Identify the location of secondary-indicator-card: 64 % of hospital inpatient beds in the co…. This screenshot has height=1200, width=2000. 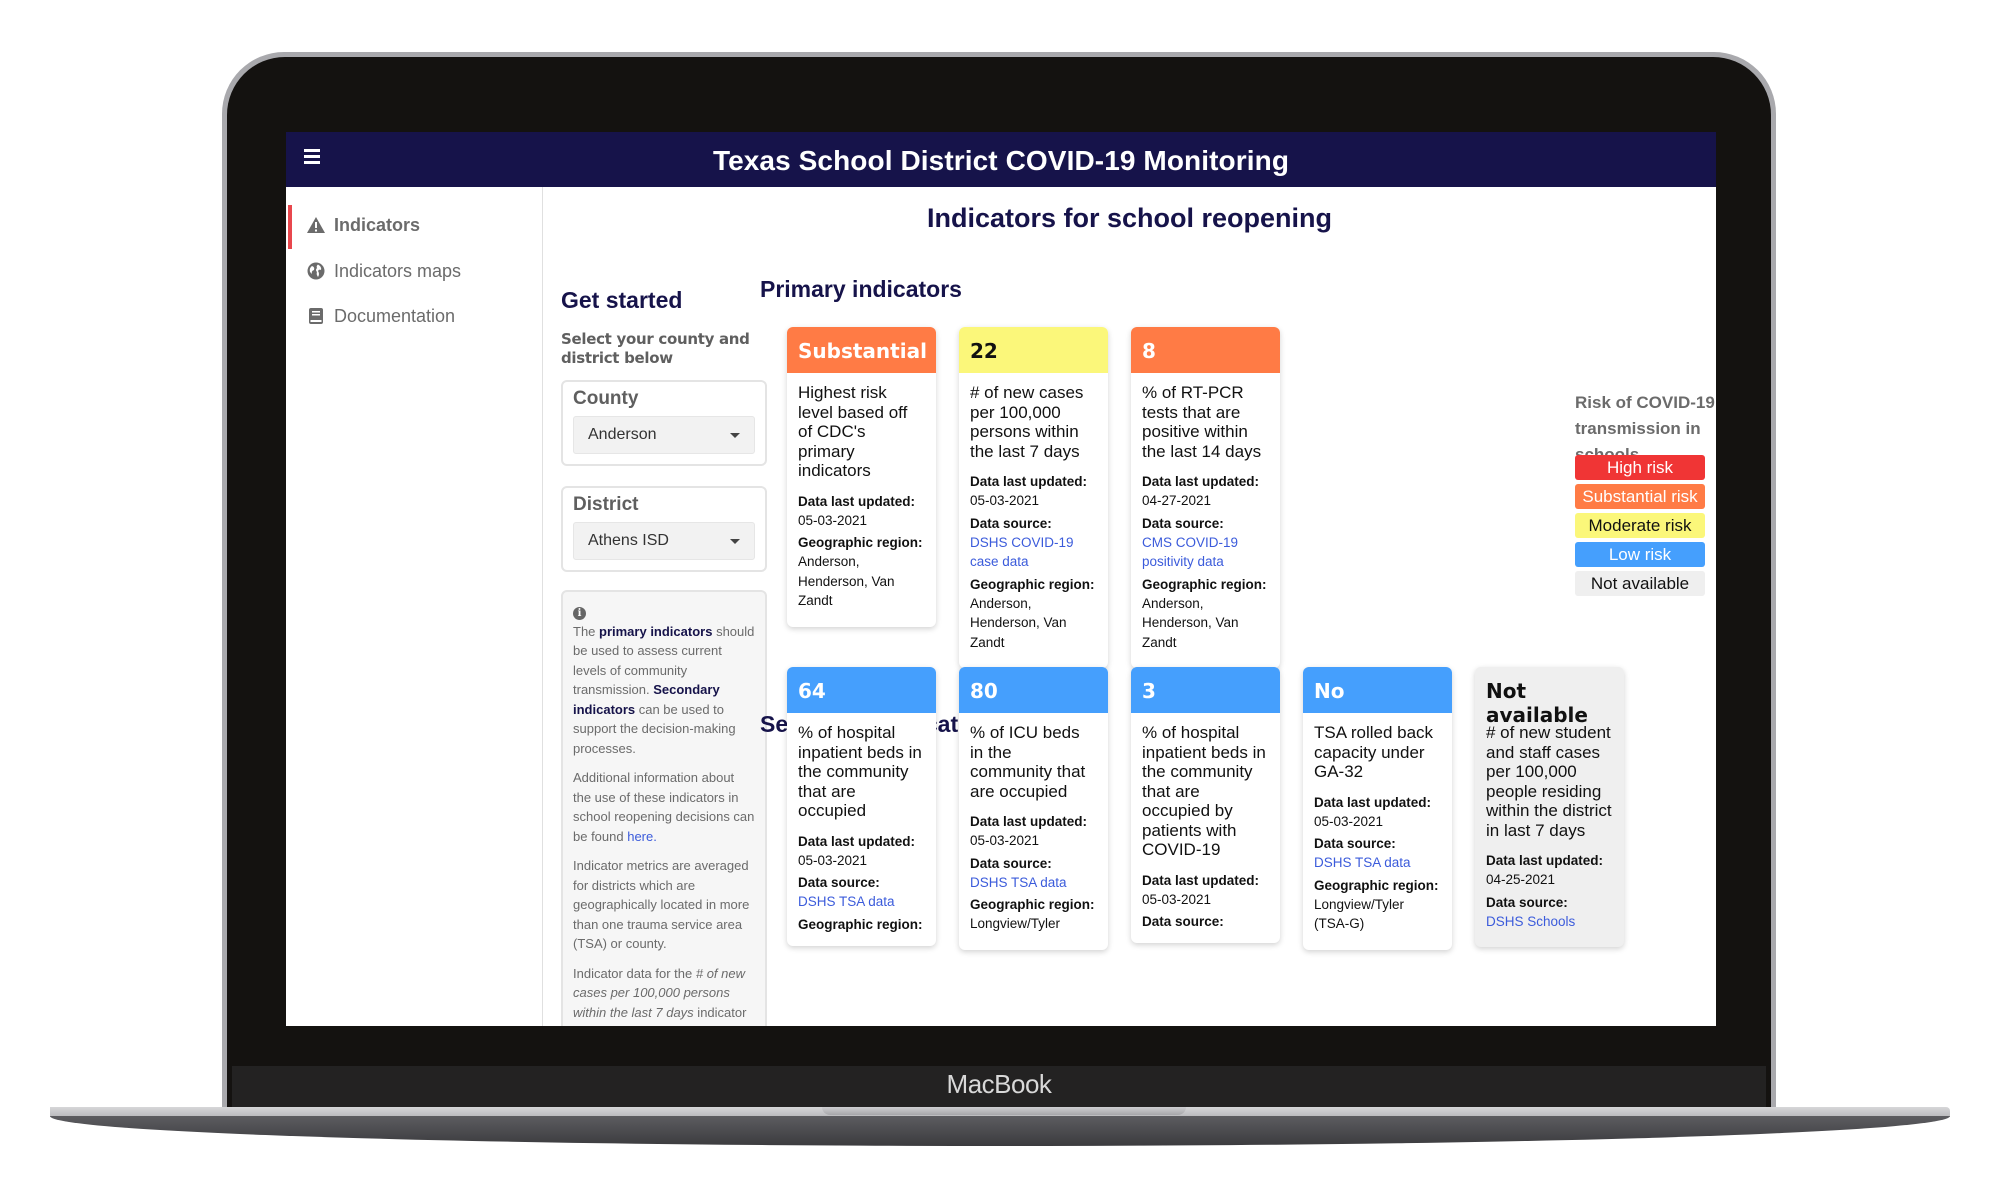
(861, 806).